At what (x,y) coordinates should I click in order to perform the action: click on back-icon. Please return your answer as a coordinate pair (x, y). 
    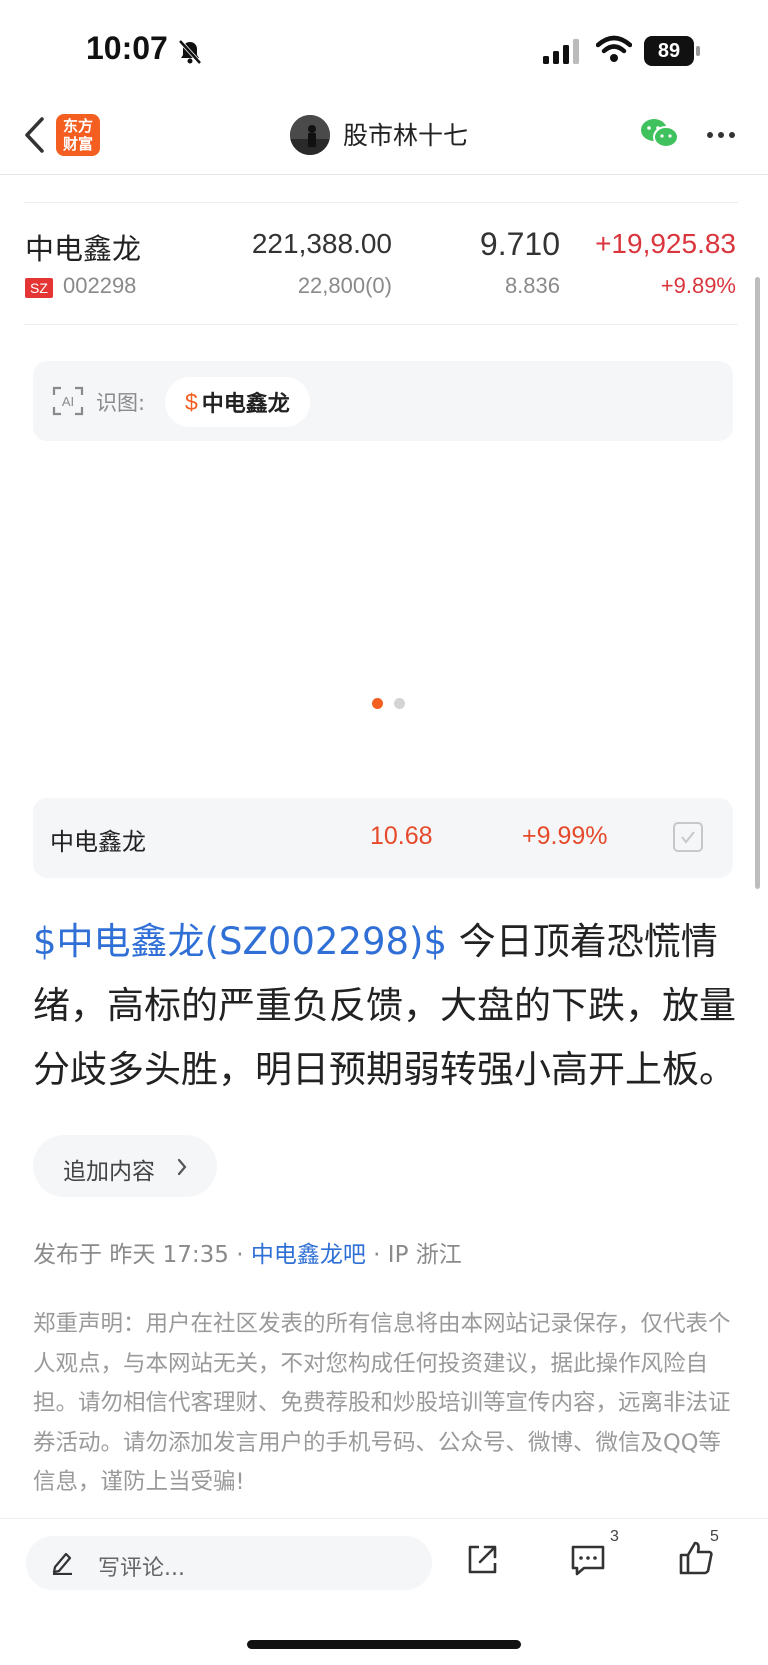
    Looking at the image, I should click on (34, 135).